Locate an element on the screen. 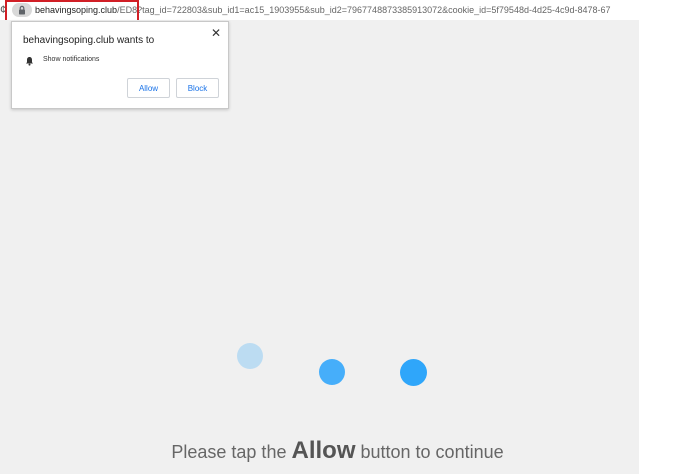 This screenshot has height=474, width=689. permission-label: Show notifications is located at coordinates (71, 59).